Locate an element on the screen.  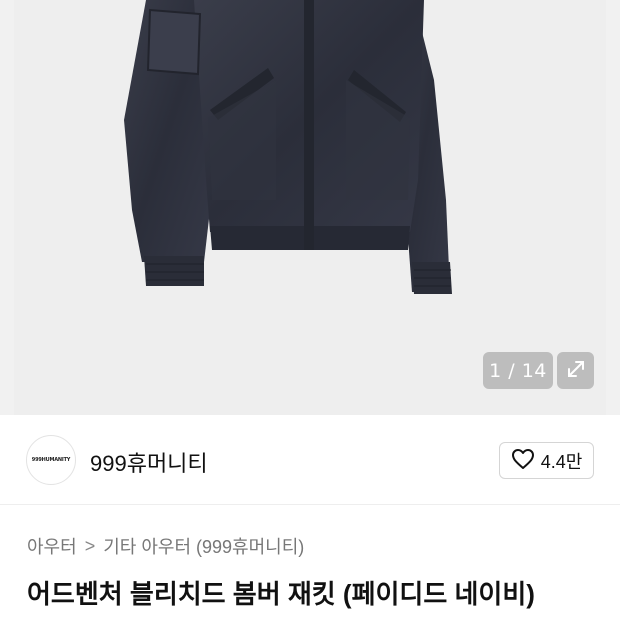
breadcrumb-item-outer: 아우터 is located at coordinates (52, 546).